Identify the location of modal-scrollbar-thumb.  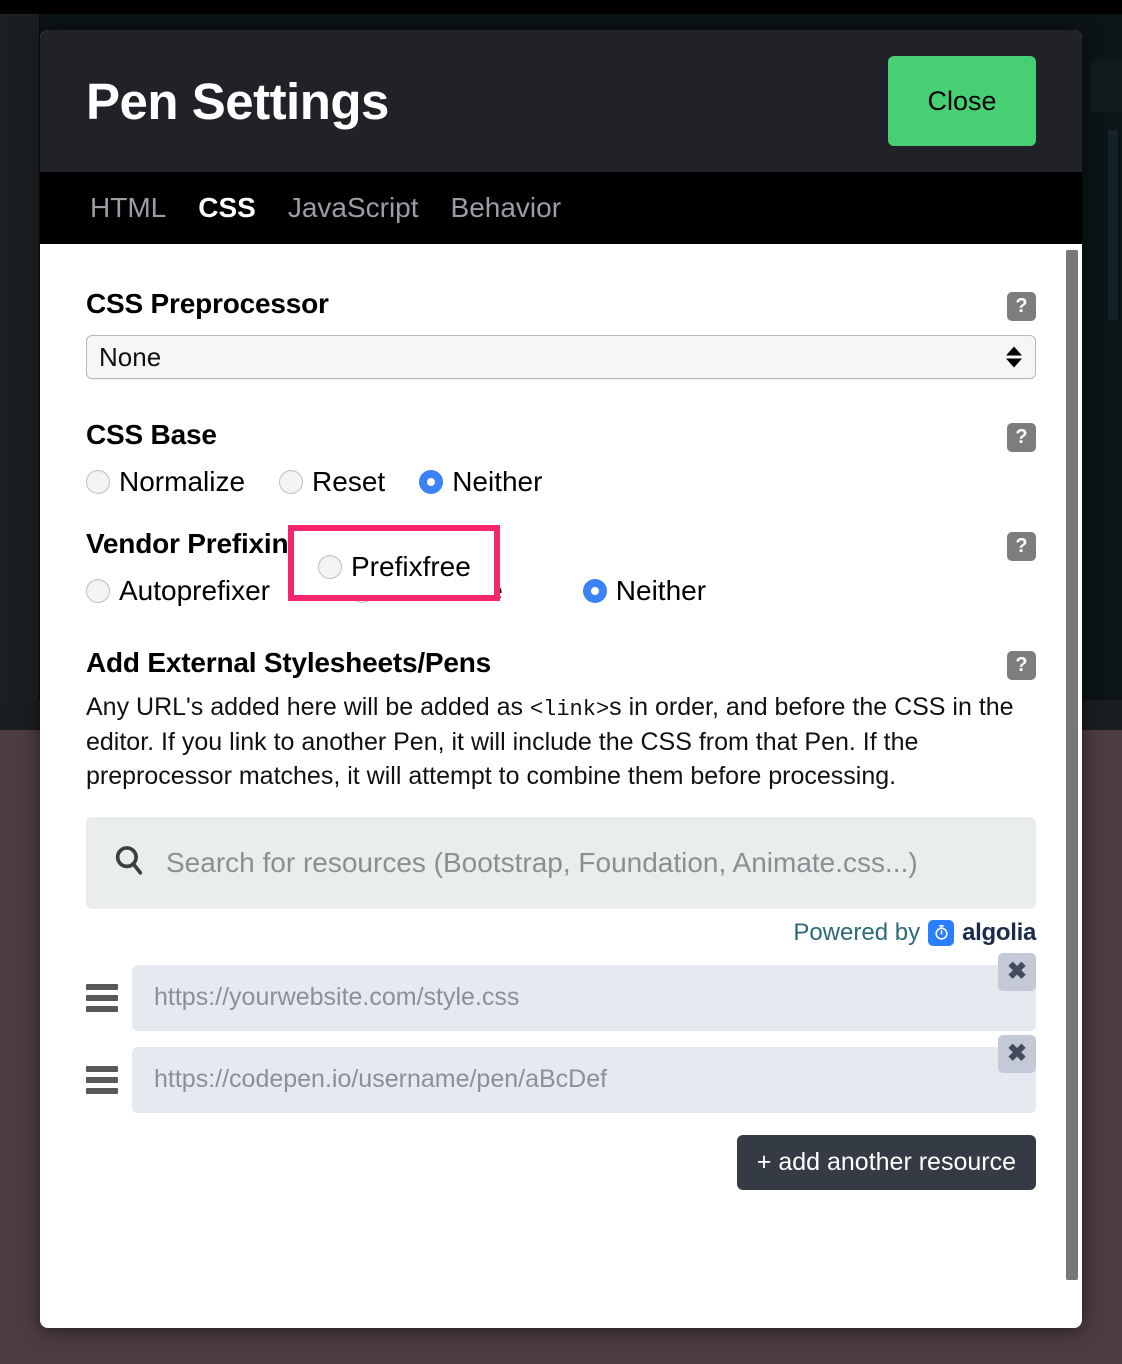
(1072, 765).